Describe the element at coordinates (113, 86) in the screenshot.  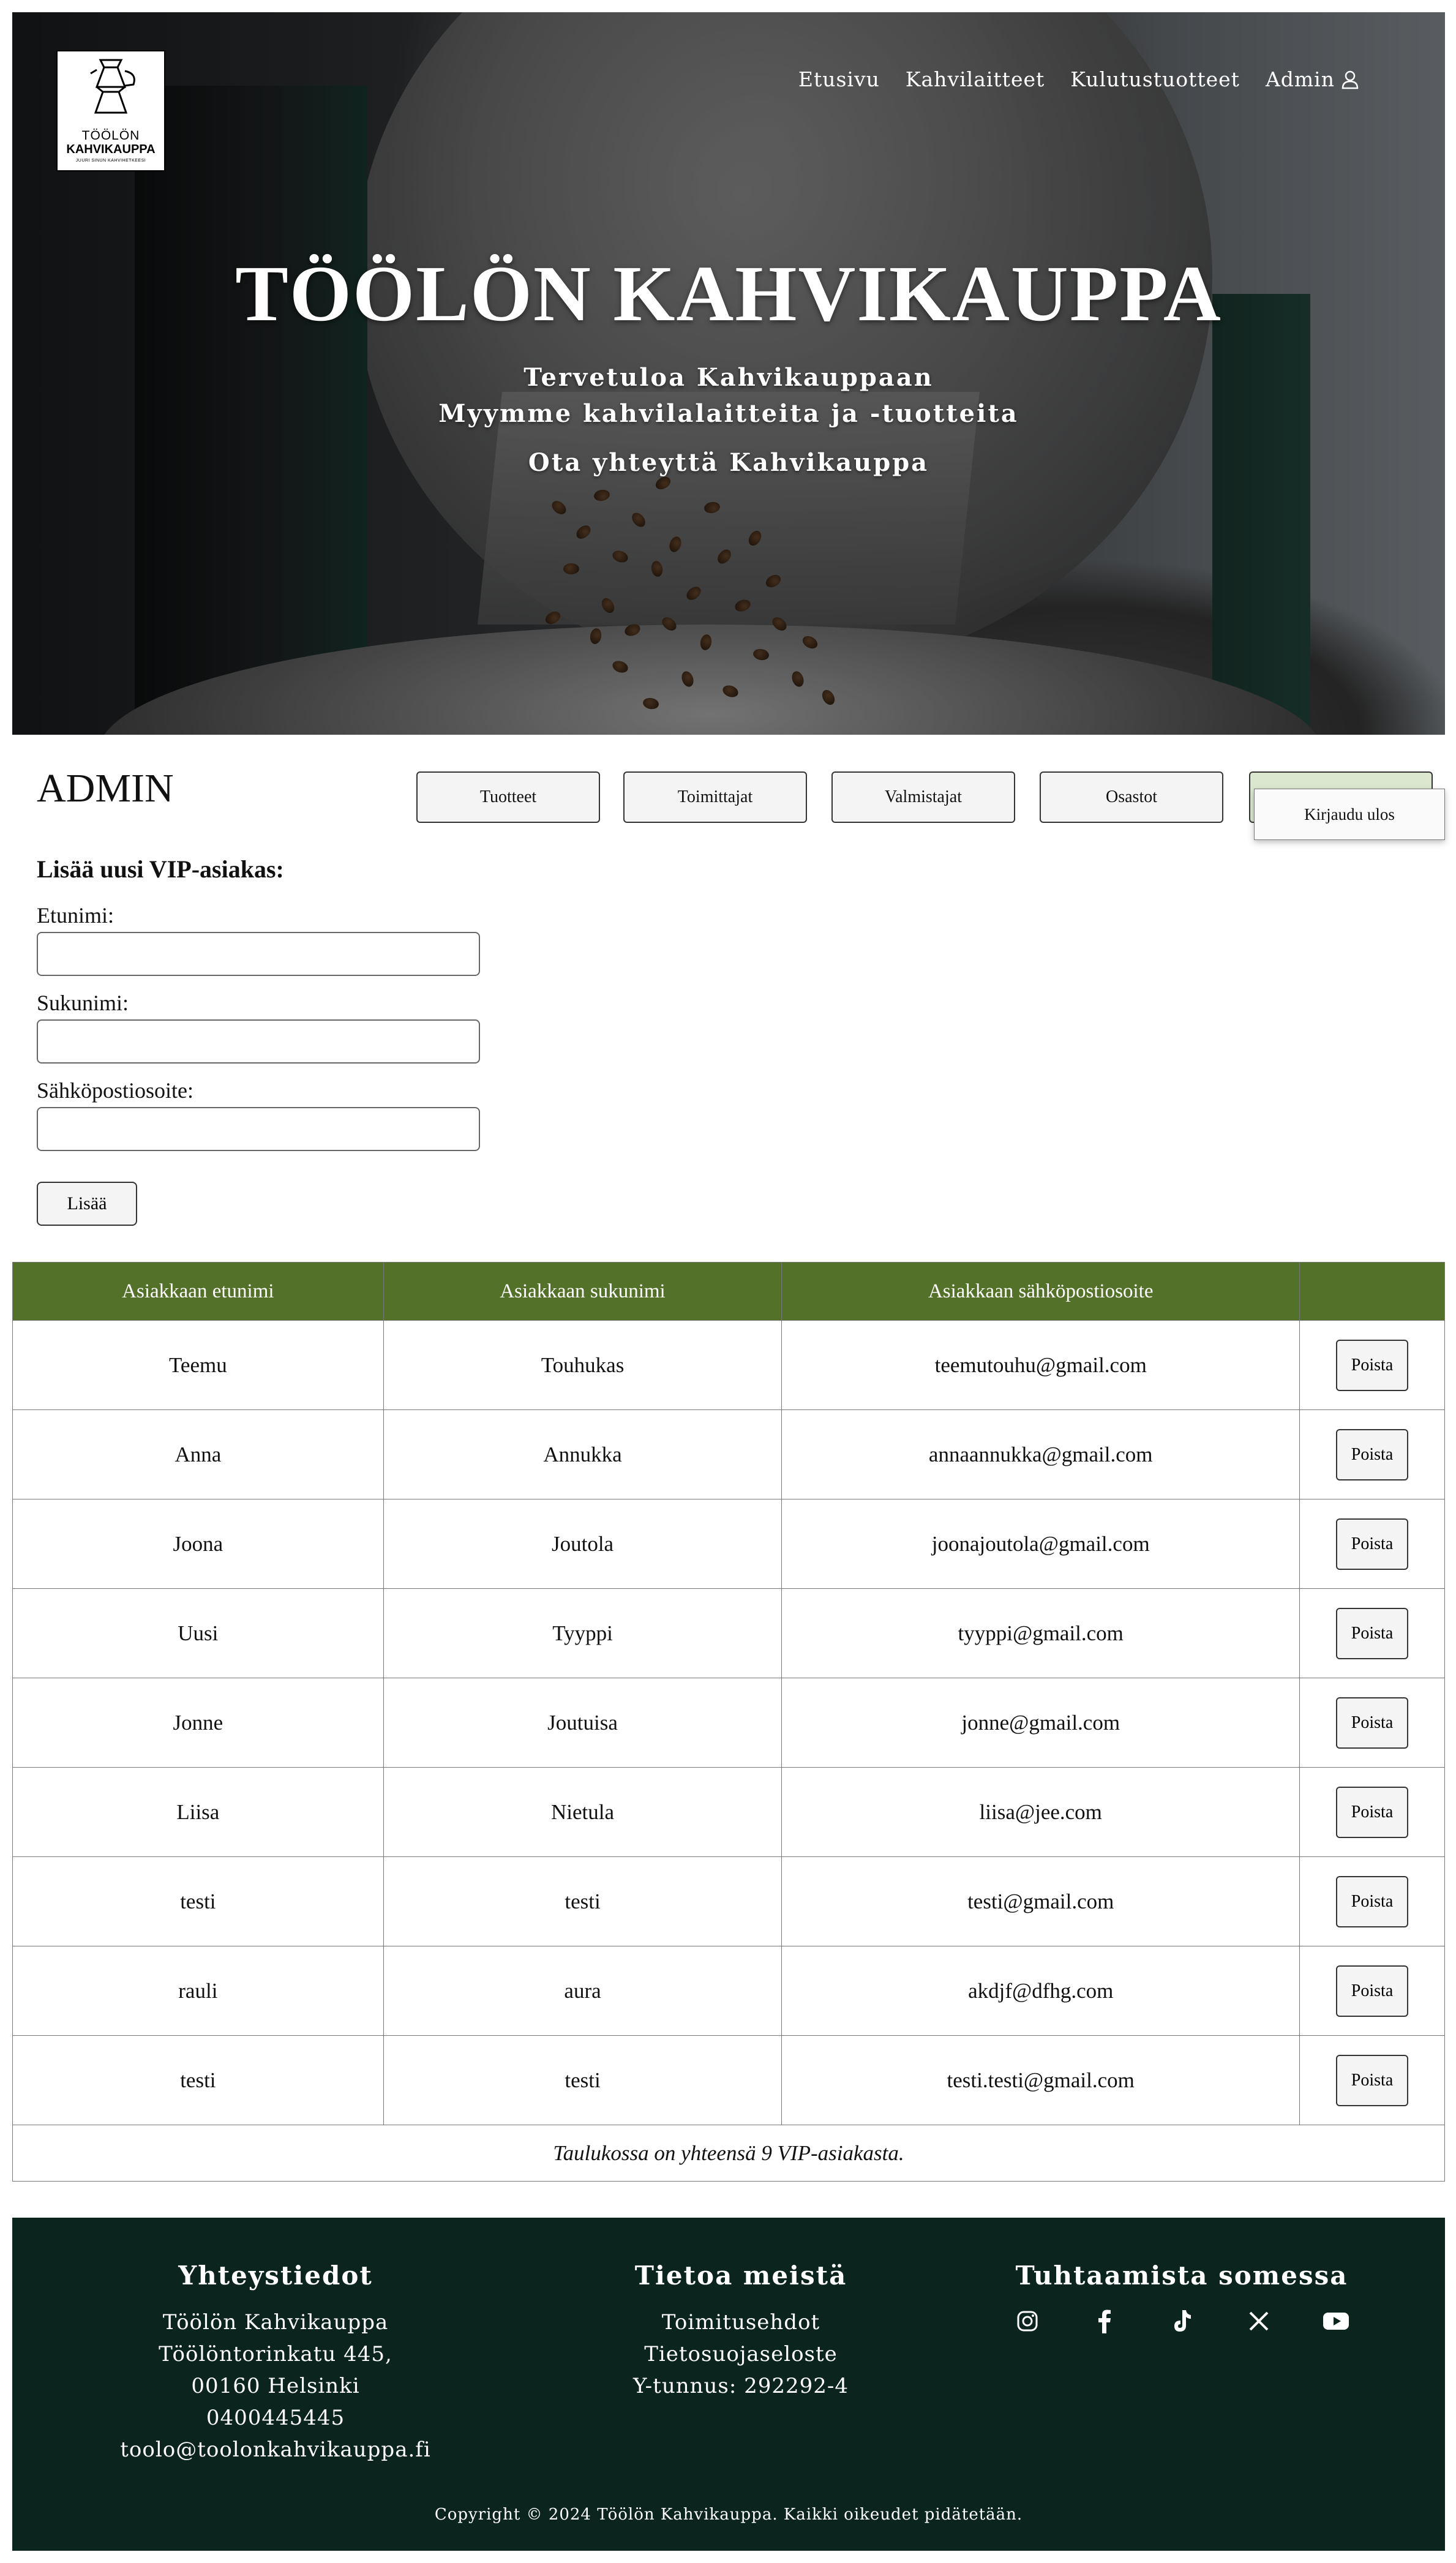
I see `moka-pot-icon` at that location.